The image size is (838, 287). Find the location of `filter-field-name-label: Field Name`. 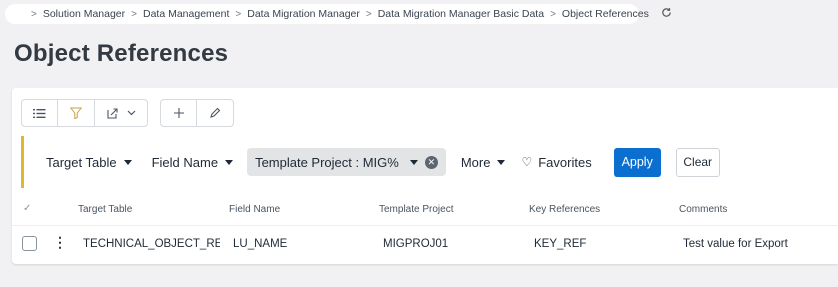

filter-field-name-label: Field Name is located at coordinates (185, 162).